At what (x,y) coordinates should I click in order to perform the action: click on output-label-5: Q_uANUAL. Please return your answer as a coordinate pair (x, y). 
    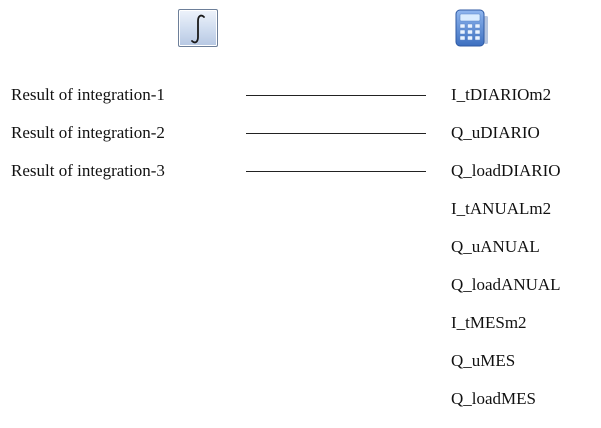
    Looking at the image, I should click on (495, 247).